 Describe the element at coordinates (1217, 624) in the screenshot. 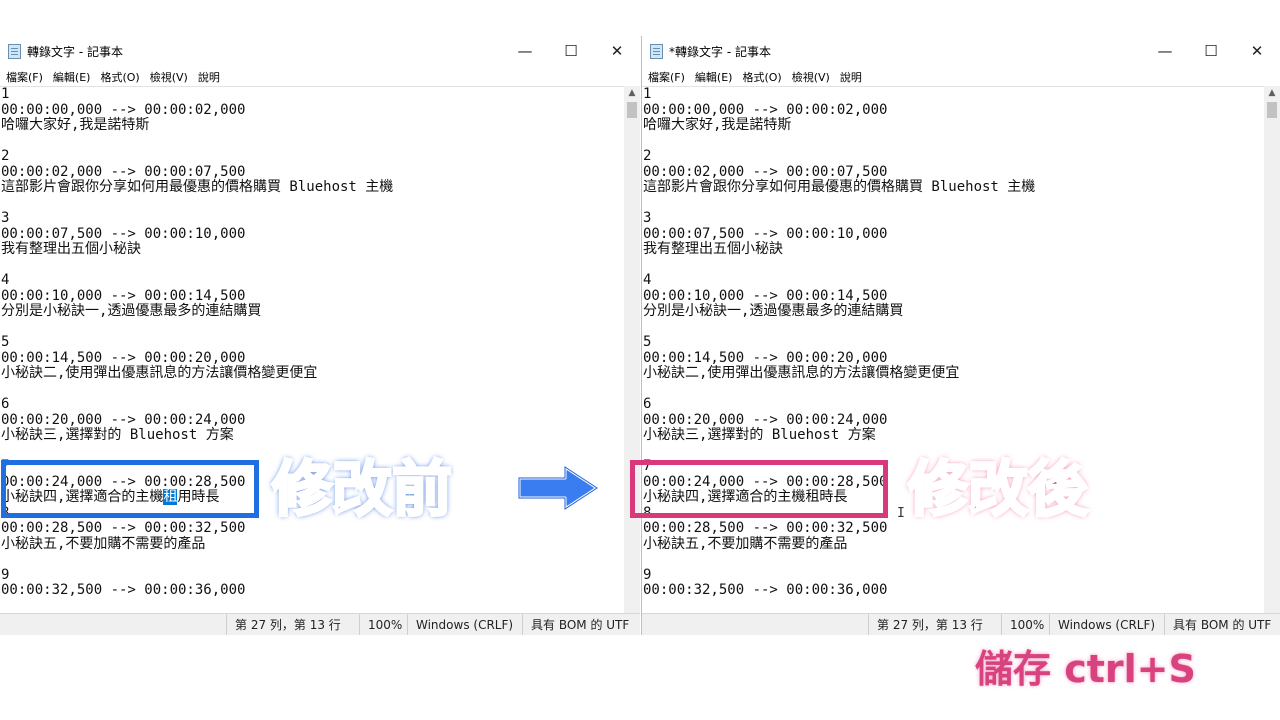

I see `status-encoding: 具有 BOM 的 UTF` at that location.